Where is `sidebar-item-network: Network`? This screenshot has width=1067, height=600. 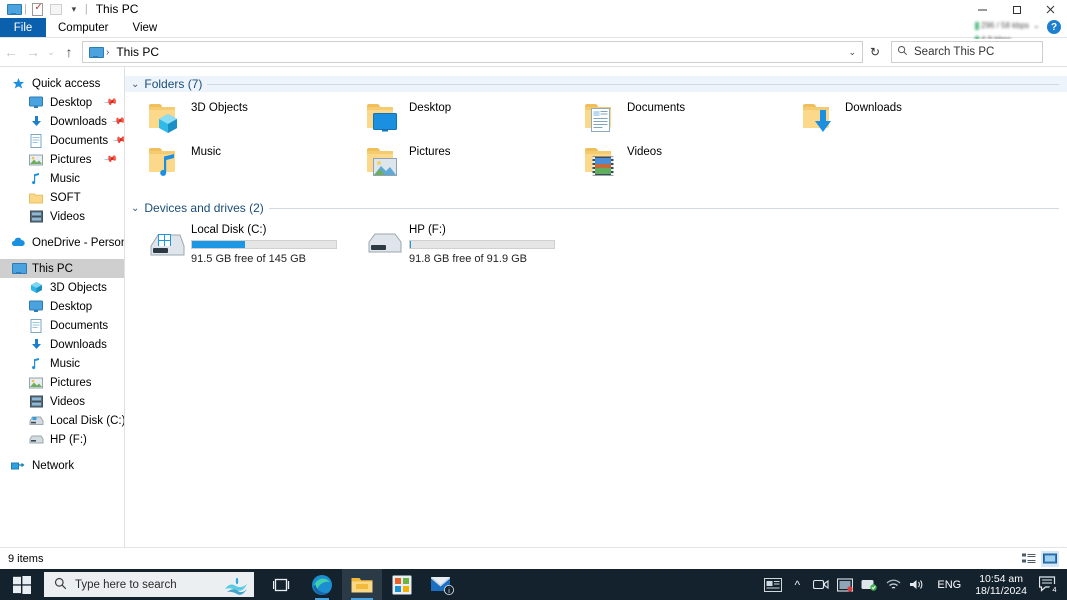
sidebar-item-network: Network is located at coordinates (62, 465).